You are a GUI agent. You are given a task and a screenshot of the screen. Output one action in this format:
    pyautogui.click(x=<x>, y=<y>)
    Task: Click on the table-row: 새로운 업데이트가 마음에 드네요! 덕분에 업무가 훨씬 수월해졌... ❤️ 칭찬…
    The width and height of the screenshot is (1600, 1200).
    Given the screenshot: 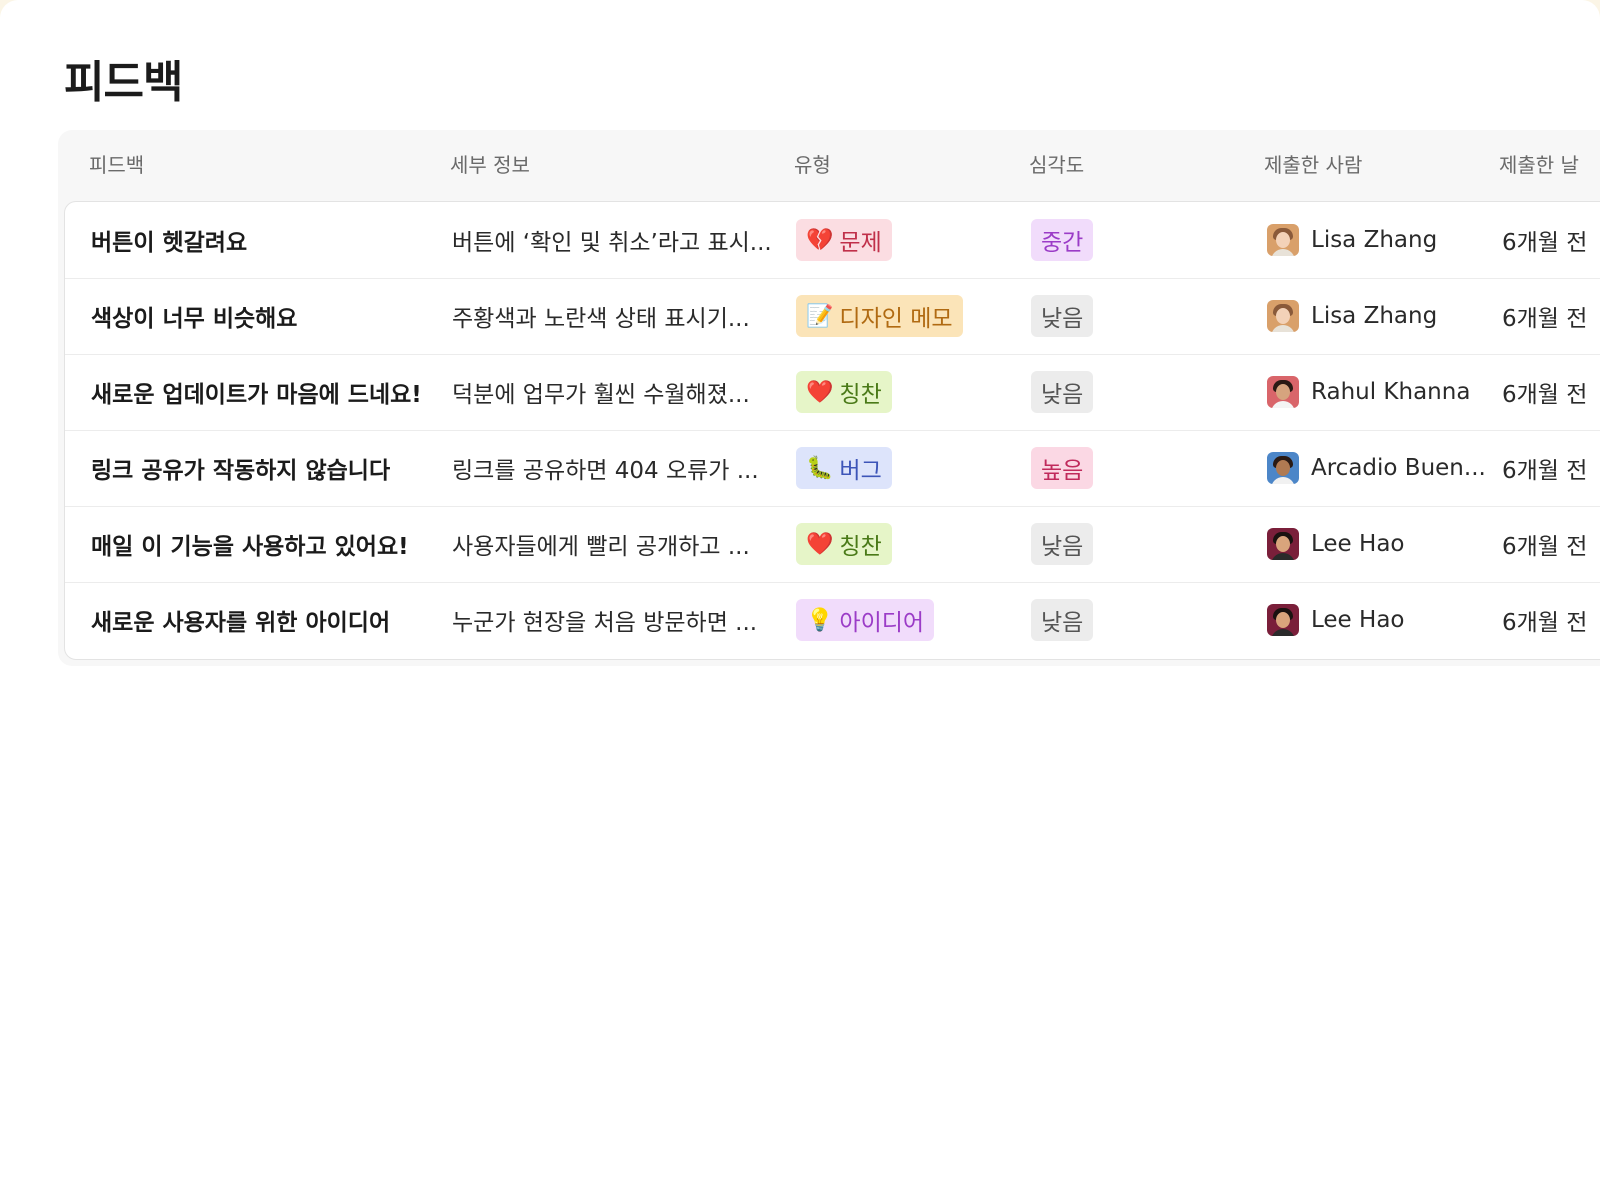 What is the action you would take?
    pyautogui.click(x=832, y=392)
    